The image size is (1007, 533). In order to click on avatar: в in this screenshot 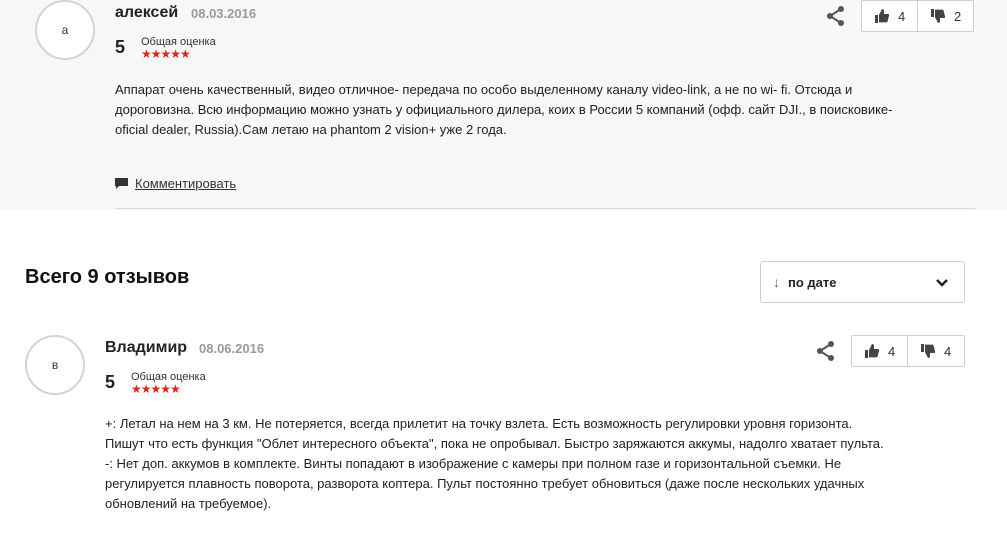, I will do `click(55, 365)`.